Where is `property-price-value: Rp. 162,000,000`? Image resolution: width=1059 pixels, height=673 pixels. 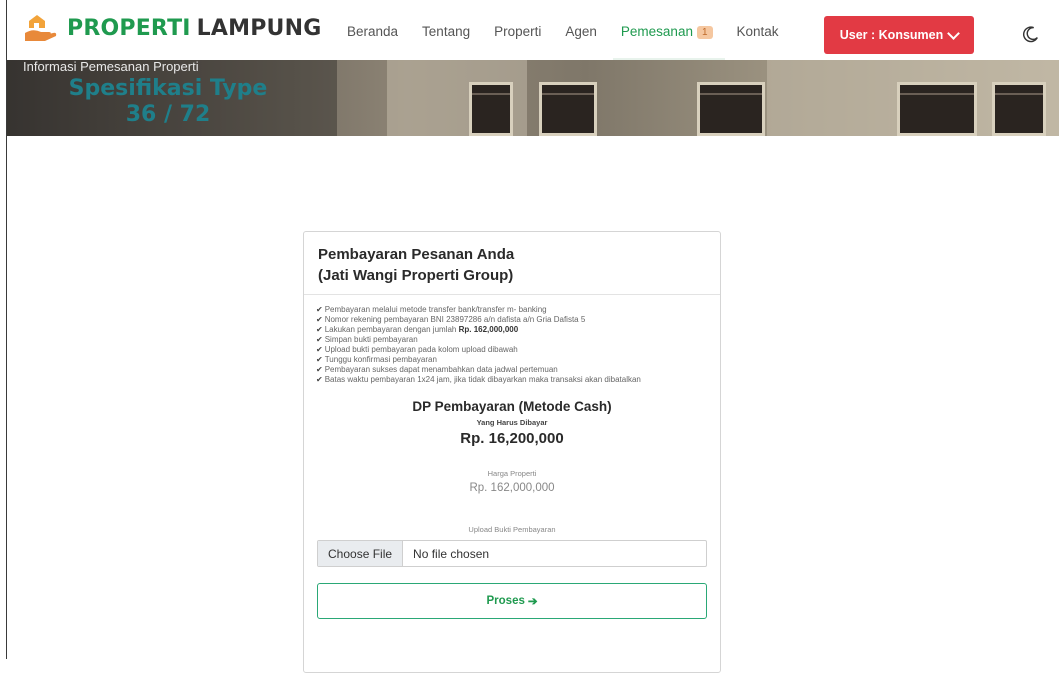 property-price-value: Rp. 162,000,000 is located at coordinates (512, 488).